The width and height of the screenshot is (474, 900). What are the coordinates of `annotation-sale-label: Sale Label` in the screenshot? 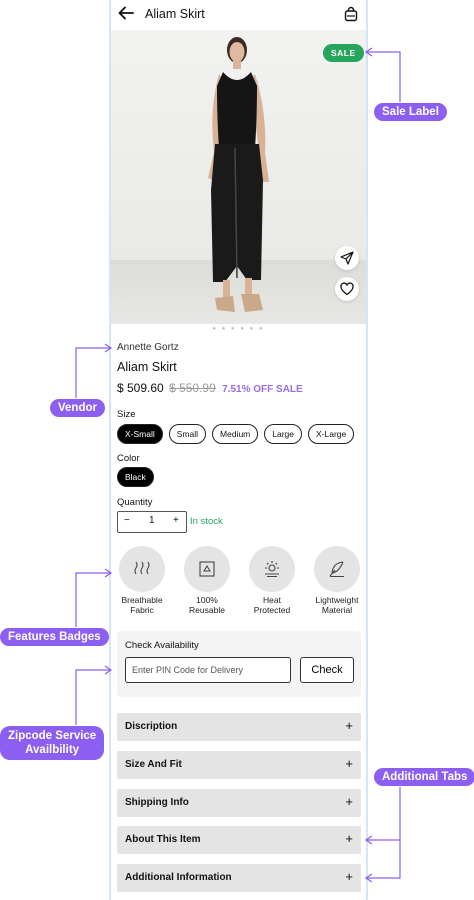 It's located at (410, 112).